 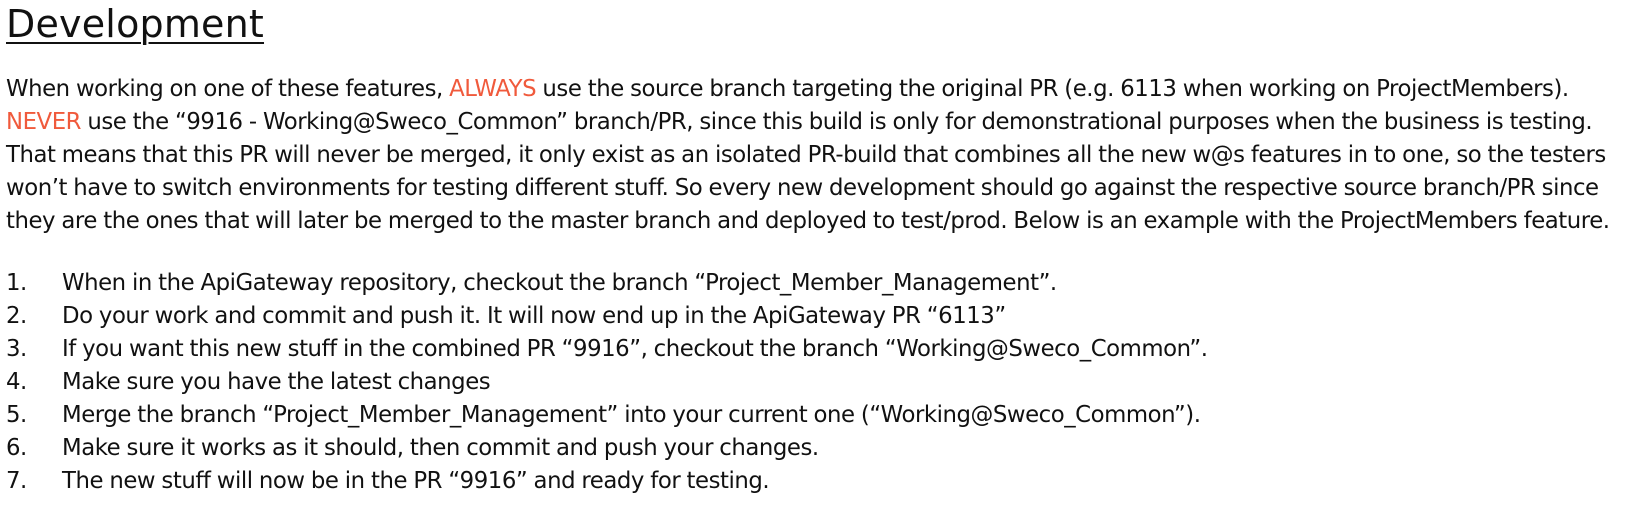 What do you see at coordinates (276, 382) in the screenshot?
I see `step-text: Make sure you have the latest changes` at bounding box center [276, 382].